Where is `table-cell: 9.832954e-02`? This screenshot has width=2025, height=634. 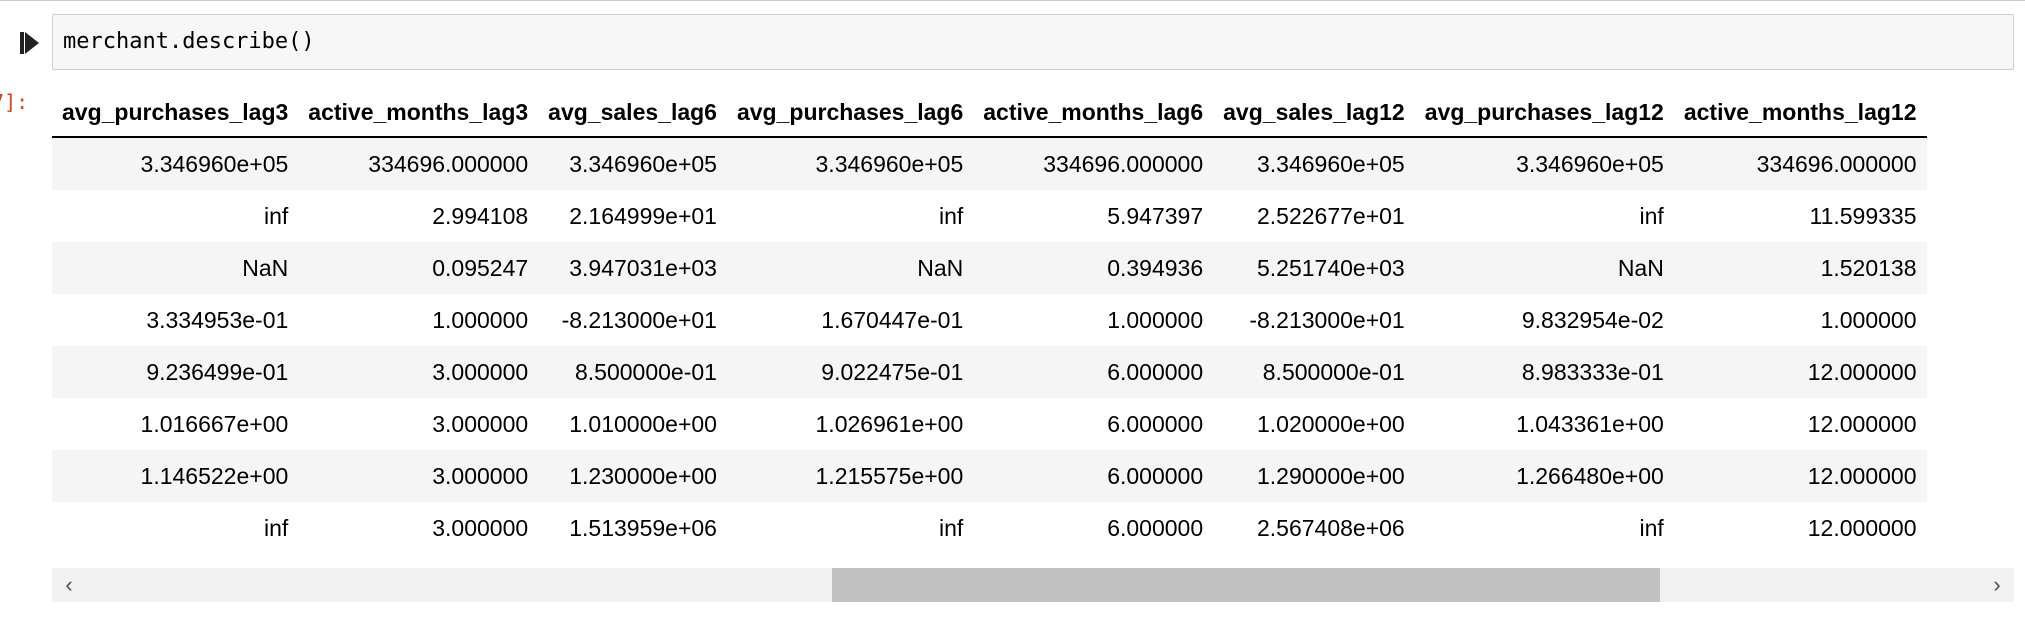
table-cell: 9.832954e-02 is located at coordinates (1544, 320).